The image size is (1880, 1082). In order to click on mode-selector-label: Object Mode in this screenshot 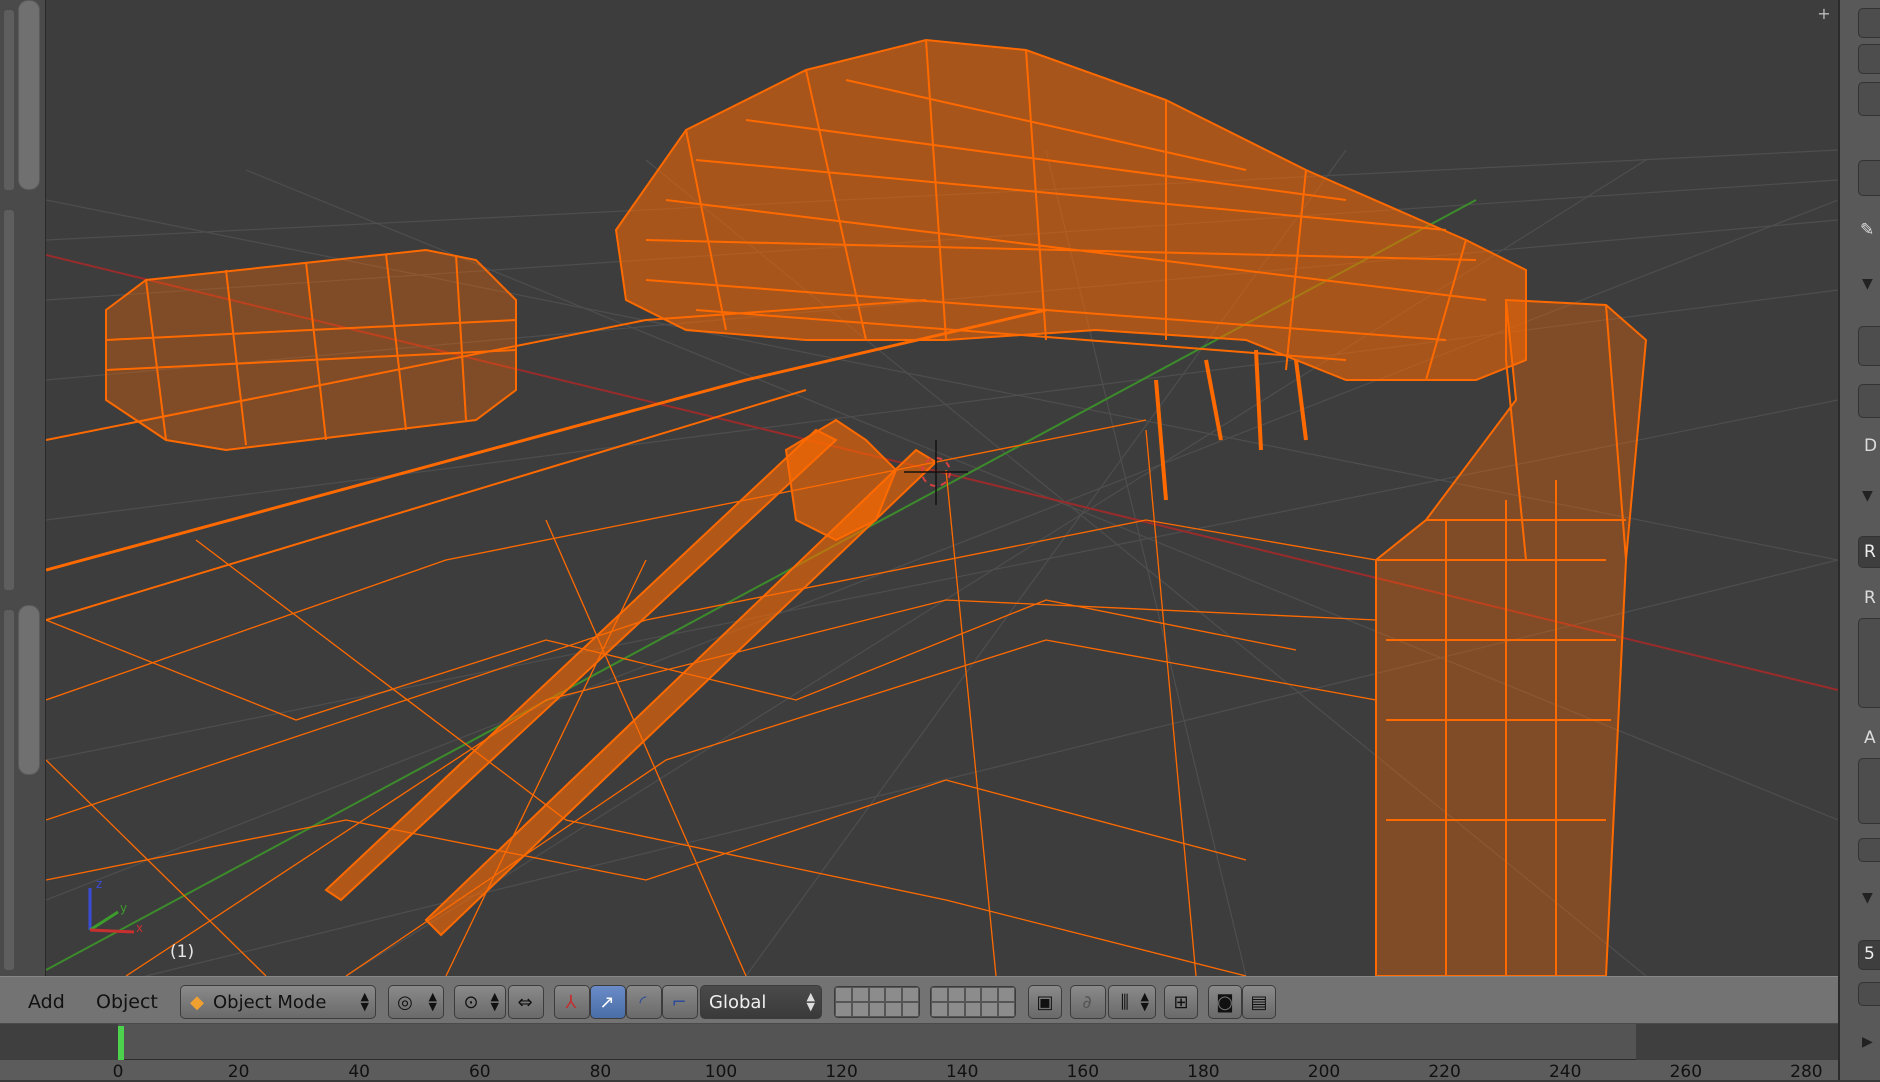, I will do `click(270, 1002)`.